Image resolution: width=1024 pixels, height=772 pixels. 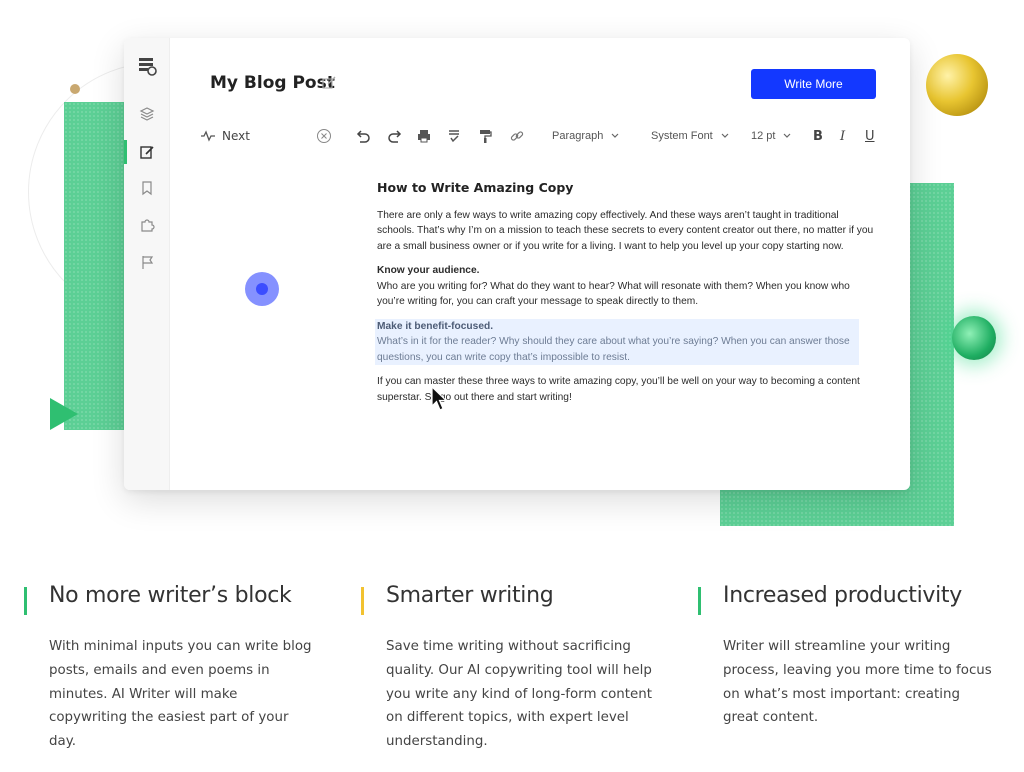 I want to click on font-size-dropdown: 12 pt, so click(x=771, y=136).